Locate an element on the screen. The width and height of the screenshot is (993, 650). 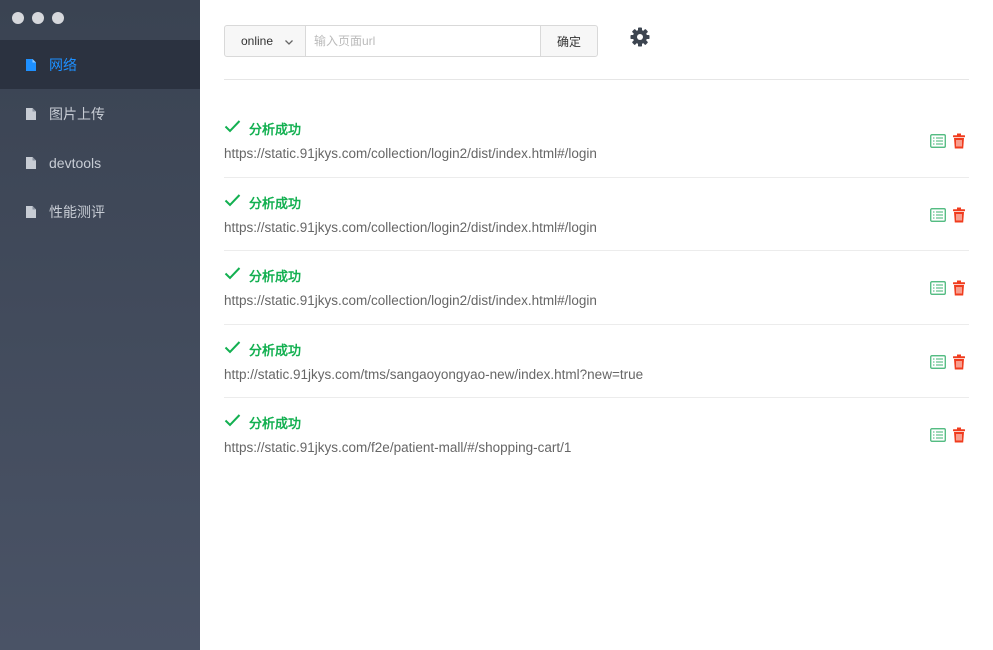
window-minimize-button is located at coordinates (38, 18).